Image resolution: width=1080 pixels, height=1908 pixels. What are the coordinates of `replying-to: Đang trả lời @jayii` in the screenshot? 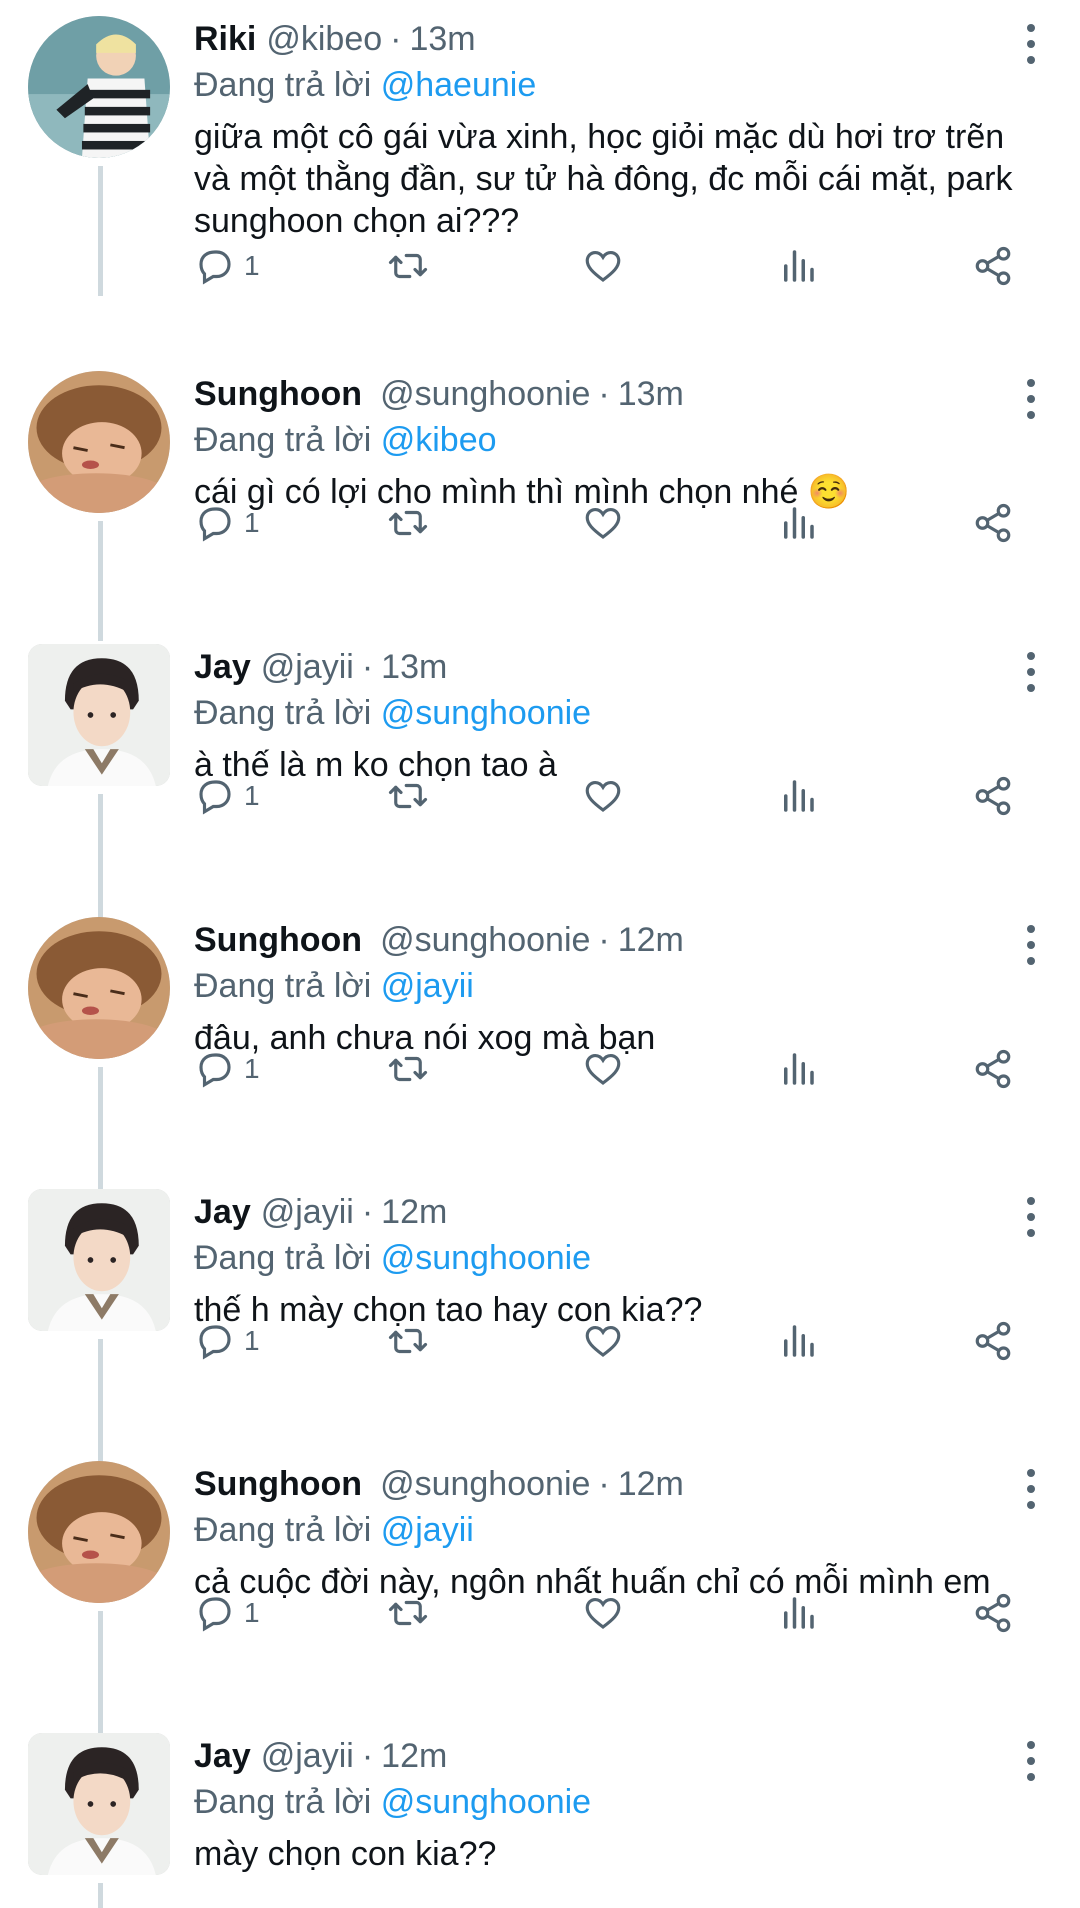 It's located at (624, 1530).